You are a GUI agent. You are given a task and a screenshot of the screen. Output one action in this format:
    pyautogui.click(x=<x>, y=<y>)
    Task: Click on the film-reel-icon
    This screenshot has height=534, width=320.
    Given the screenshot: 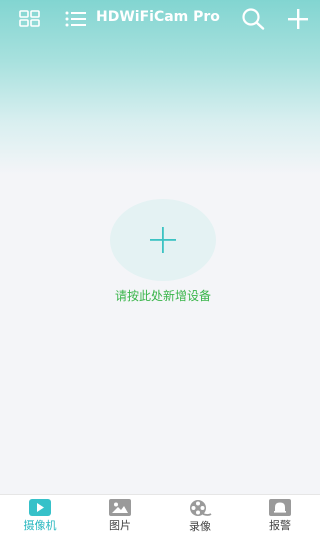 What is the action you would take?
    pyautogui.click(x=201, y=508)
    